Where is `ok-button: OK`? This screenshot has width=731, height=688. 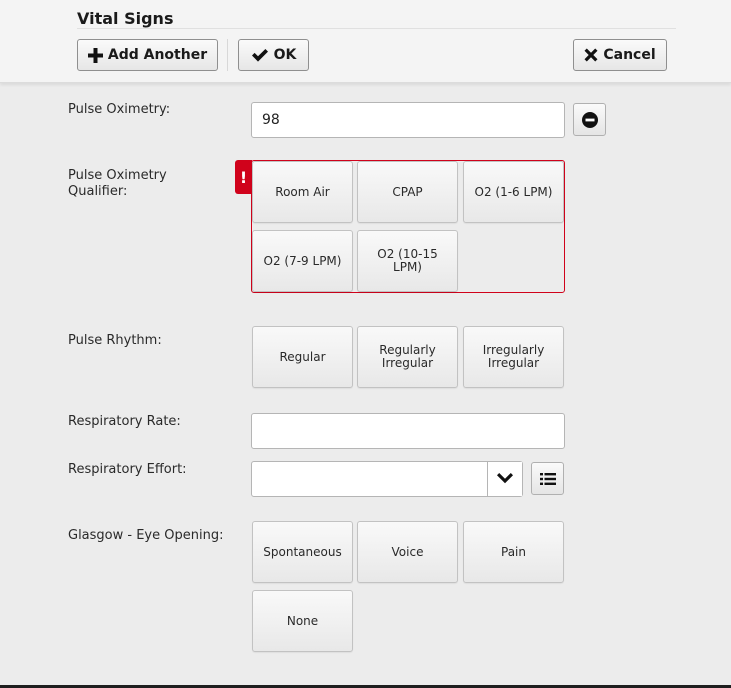
ok-button: OK is located at coordinates (273, 55).